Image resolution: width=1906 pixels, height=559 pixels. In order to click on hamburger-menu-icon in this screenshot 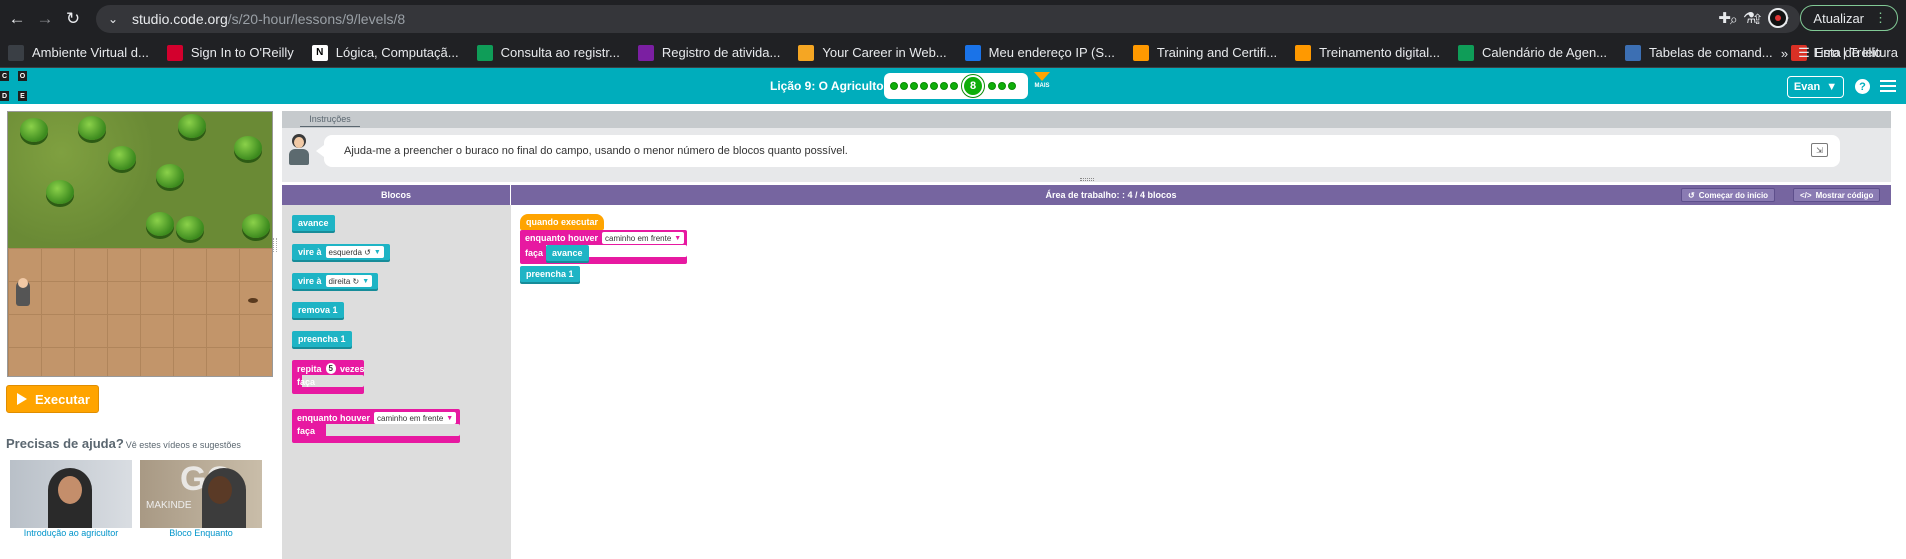, I will do `click(1888, 86)`.